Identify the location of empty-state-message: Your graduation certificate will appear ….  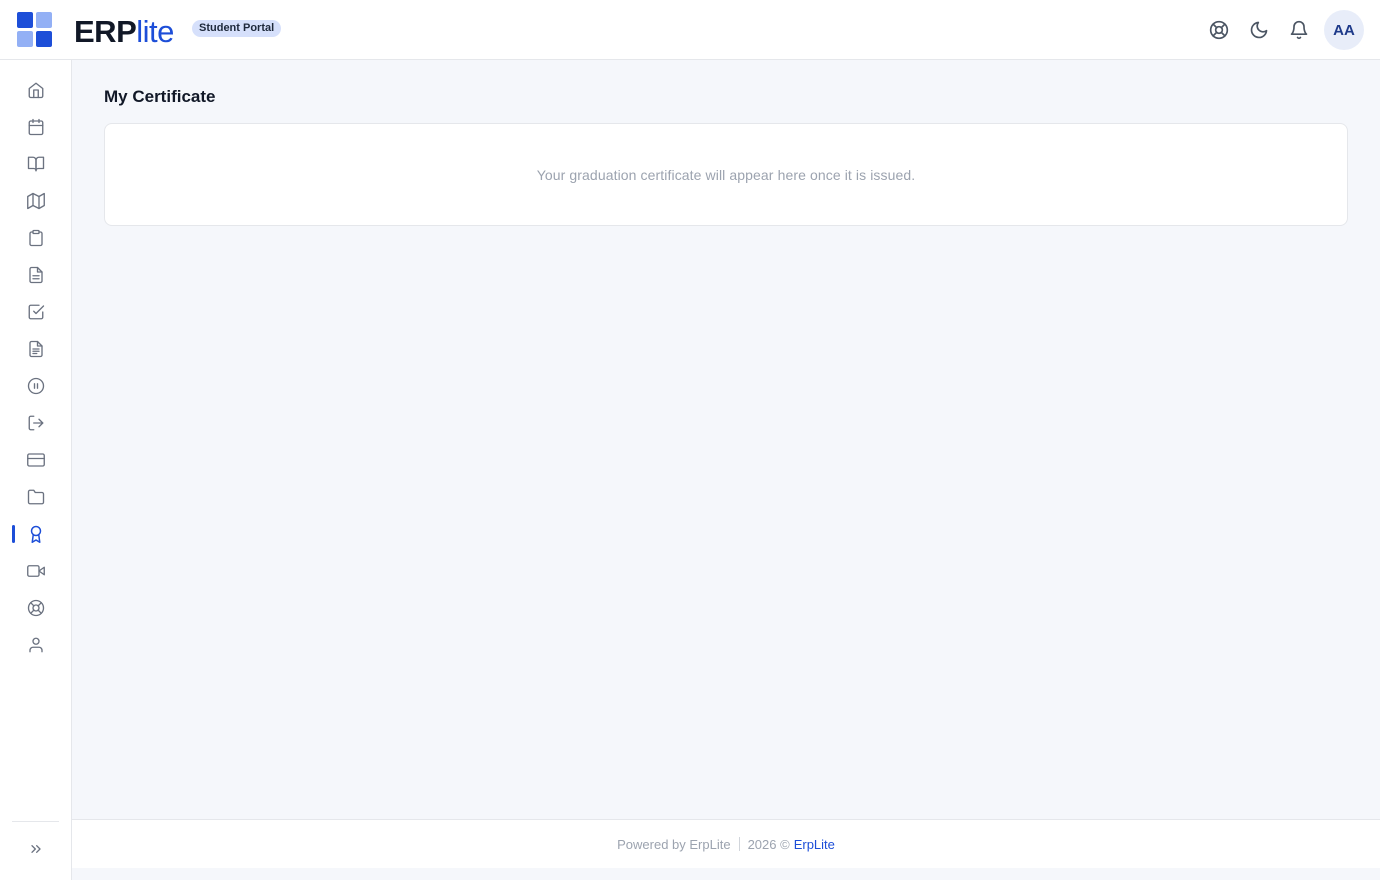
(726, 174).